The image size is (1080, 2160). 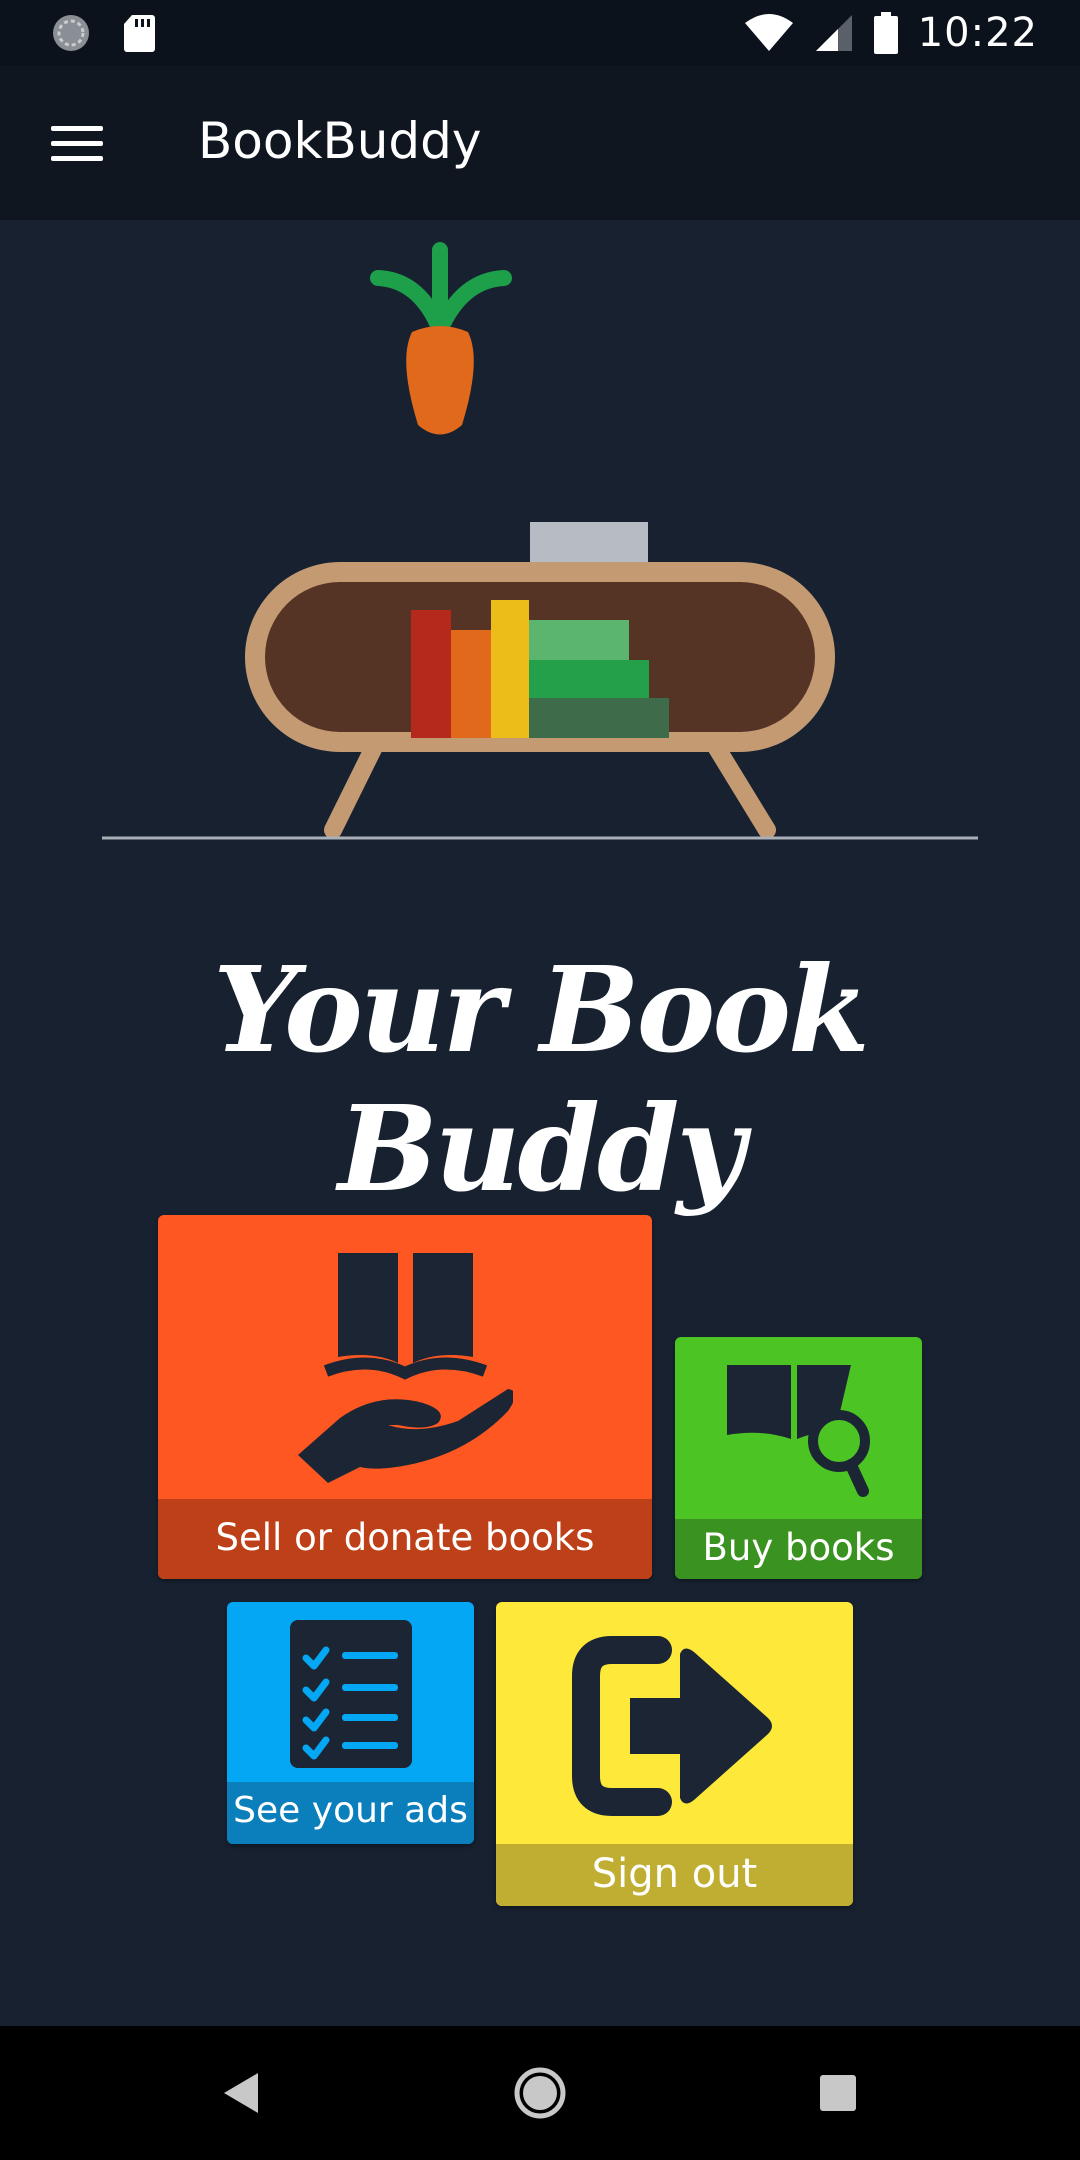 I want to click on signal-icon, so click(x=833, y=33).